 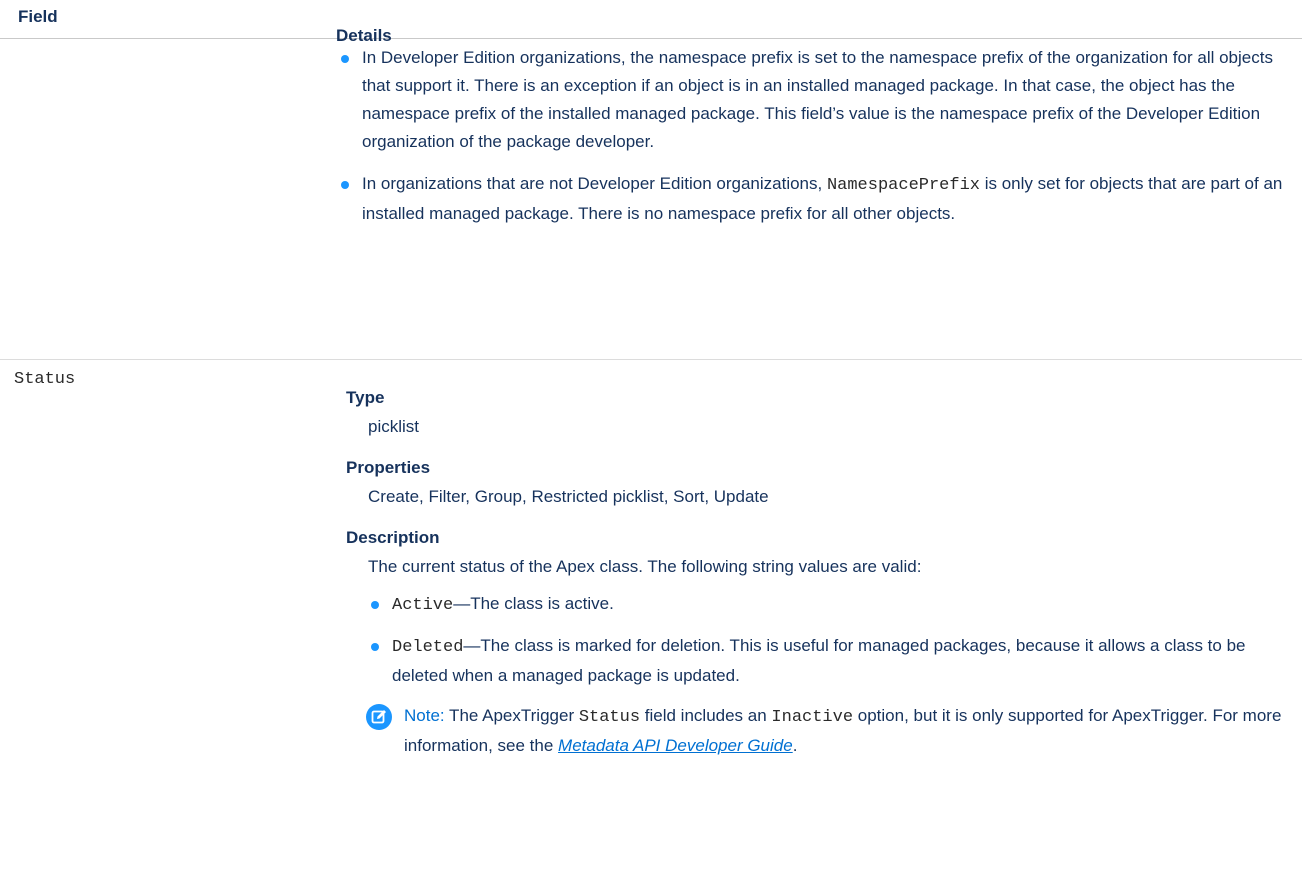 What do you see at coordinates (609, 717) in the screenshot?
I see `code-status: Status` at bounding box center [609, 717].